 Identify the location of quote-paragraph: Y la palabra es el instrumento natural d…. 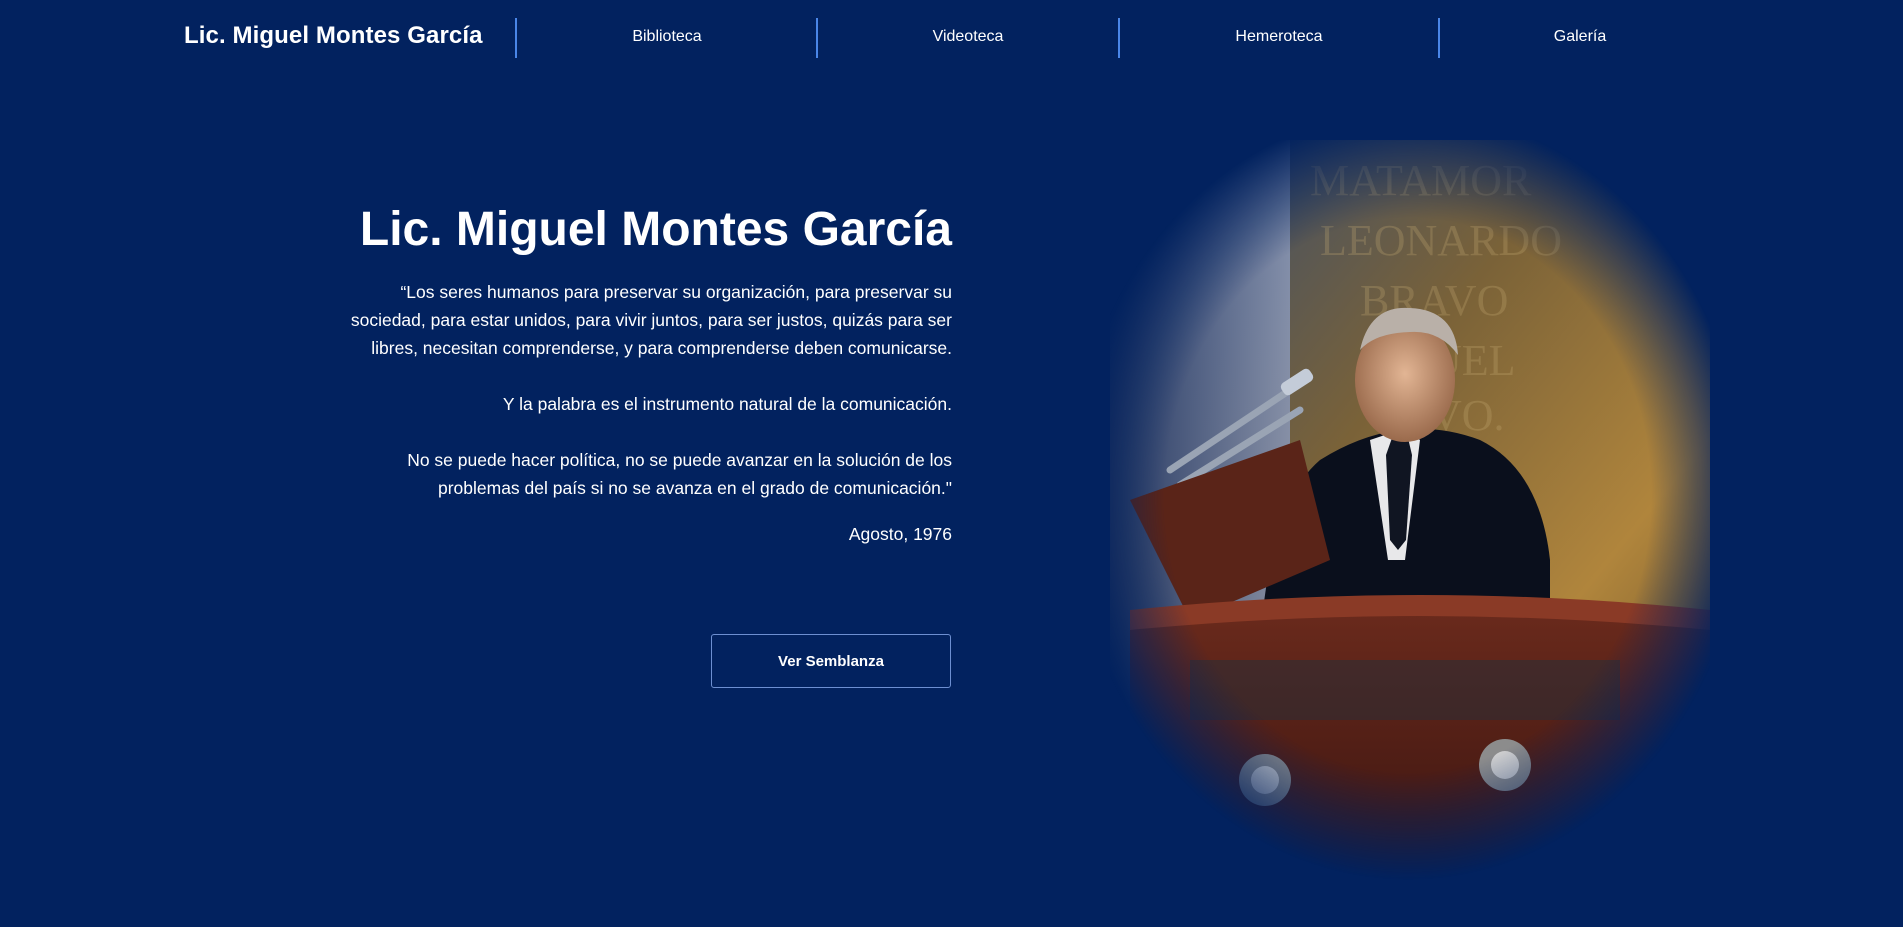
(727, 404).